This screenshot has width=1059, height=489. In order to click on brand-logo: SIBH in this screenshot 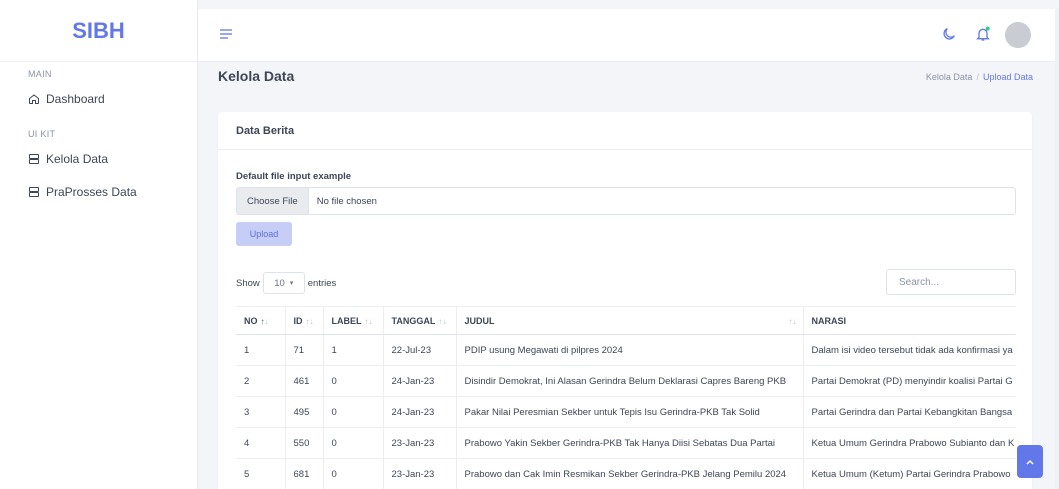, I will do `click(98, 31)`.